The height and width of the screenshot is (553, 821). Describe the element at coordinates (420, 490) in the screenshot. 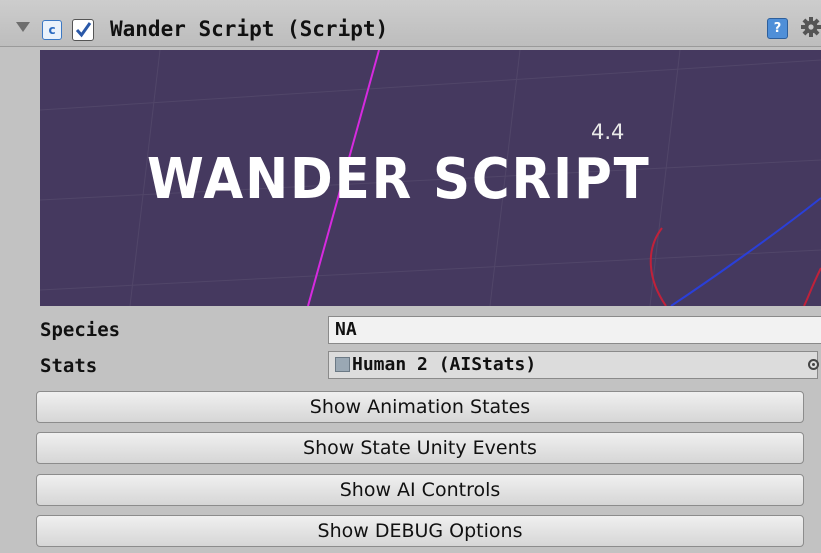

I see `show-ai-controls-button: Show AI Controls` at that location.